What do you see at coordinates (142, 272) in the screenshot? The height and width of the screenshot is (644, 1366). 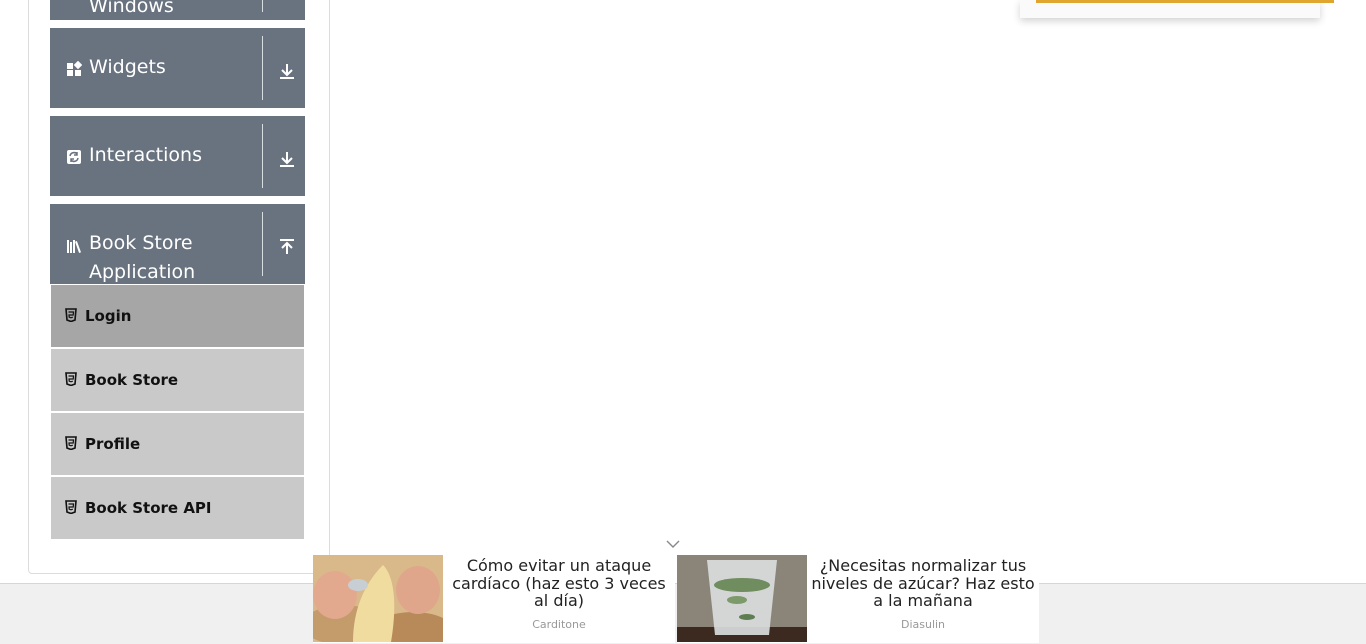 I see `group-title-book-store-line2: Application` at bounding box center [142, 272].